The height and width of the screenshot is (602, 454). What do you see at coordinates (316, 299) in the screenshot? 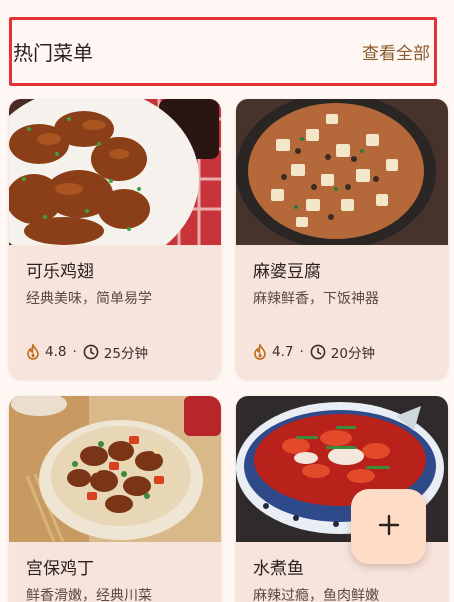
I see `recipe-description: 麻辣鲜香，下饭神器` at bounding box center [316, 299].